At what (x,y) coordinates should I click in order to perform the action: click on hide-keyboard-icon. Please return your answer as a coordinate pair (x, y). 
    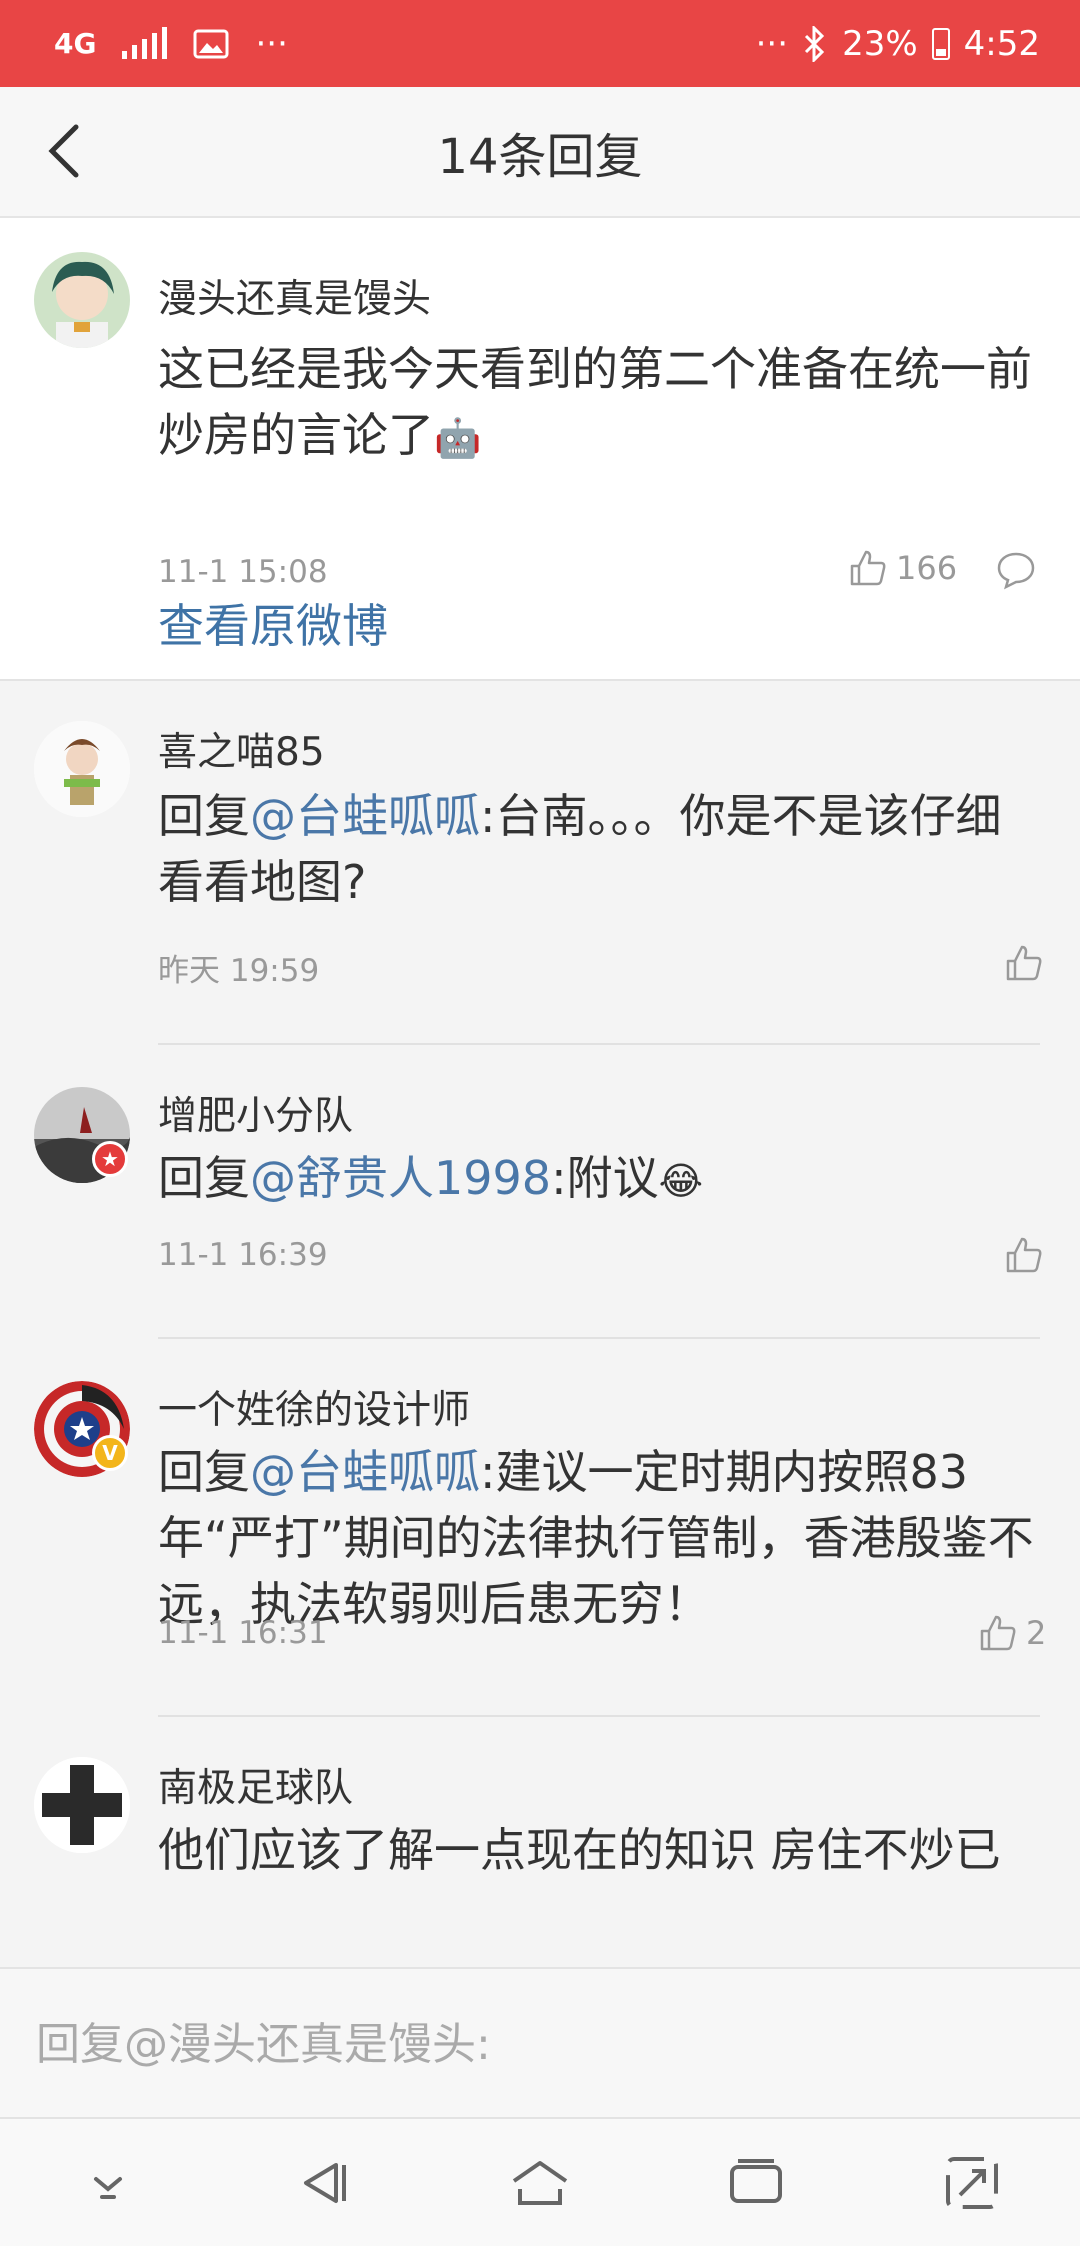
    Looking at the image, I should click on (108, 2183).